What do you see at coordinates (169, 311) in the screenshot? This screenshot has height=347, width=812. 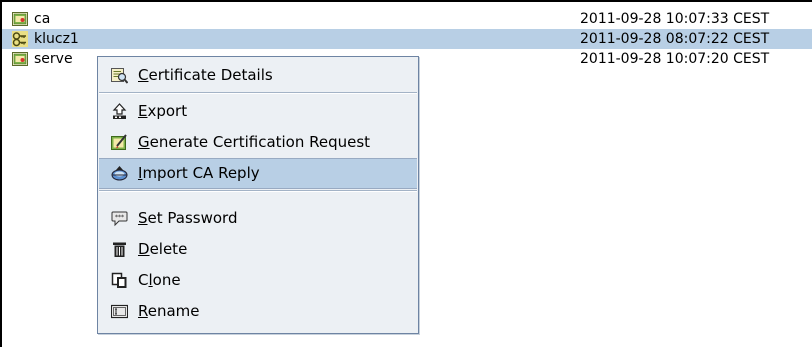 I see `menu-item-label: Rename` at bounding box center [169, 311].